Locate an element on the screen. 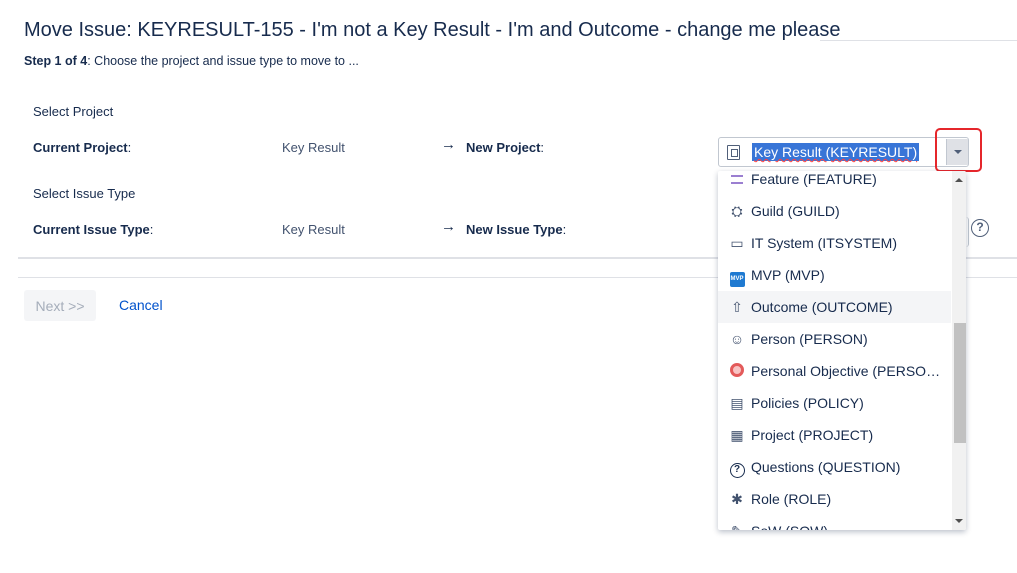  step-number: Step 1 of 4 is located at coordinates (56, 61).